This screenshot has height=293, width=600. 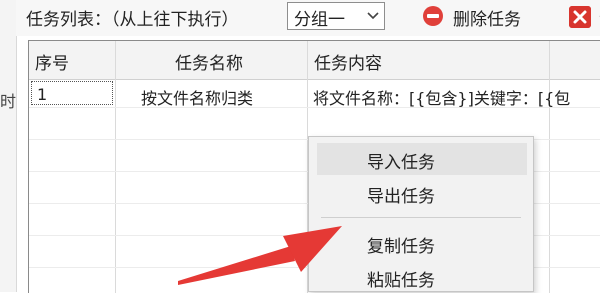 I want to click on menu-item-paste-task: 粘贴任务, so click(x=422, y=277).